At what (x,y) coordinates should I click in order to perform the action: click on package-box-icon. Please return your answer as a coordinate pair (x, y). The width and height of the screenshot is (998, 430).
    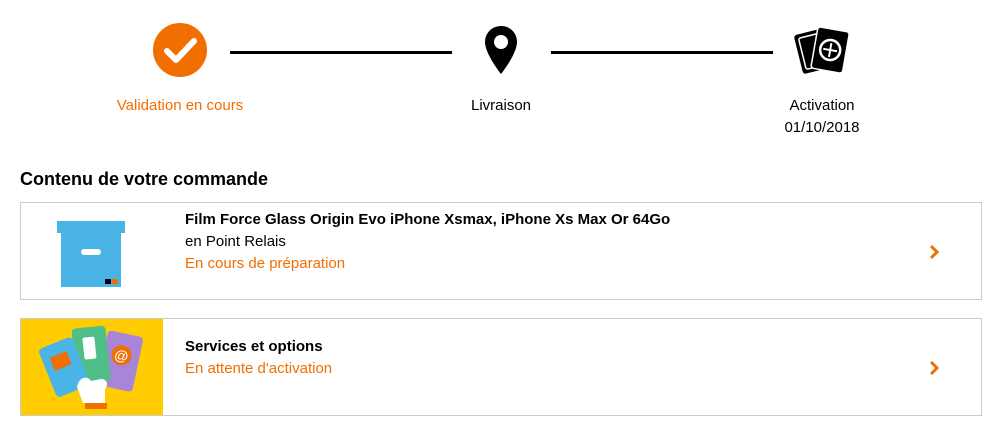
    Looking at the image, I should click on (92, 251).